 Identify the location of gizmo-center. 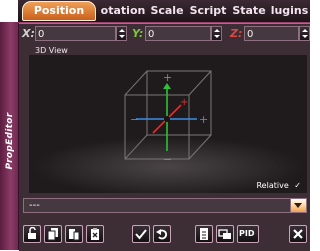
(167, 119).